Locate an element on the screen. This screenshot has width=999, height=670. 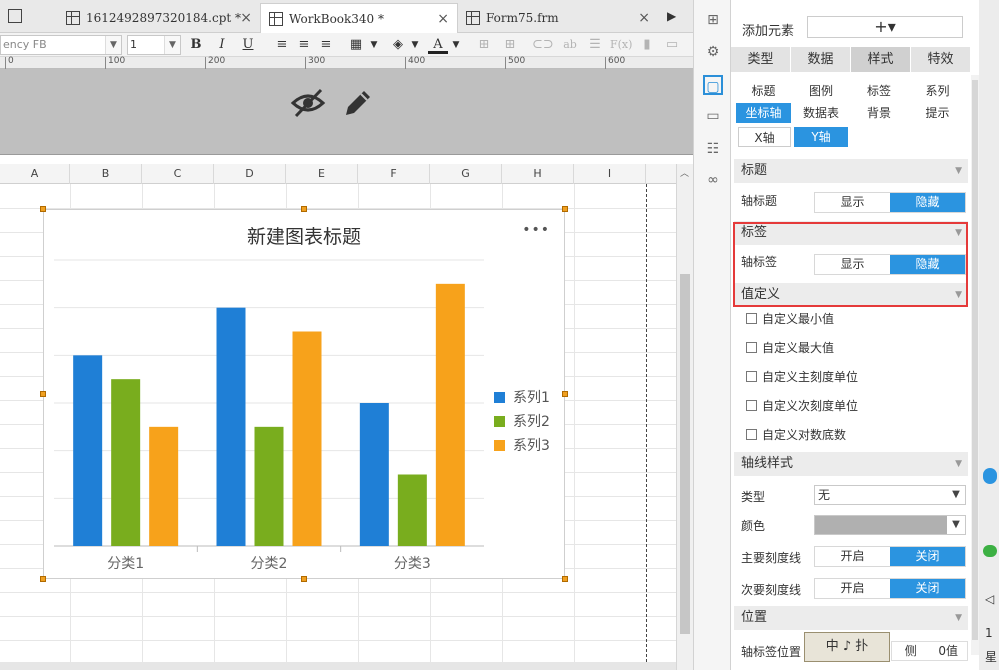
italic-button: I is located at coordinates (222, 45).